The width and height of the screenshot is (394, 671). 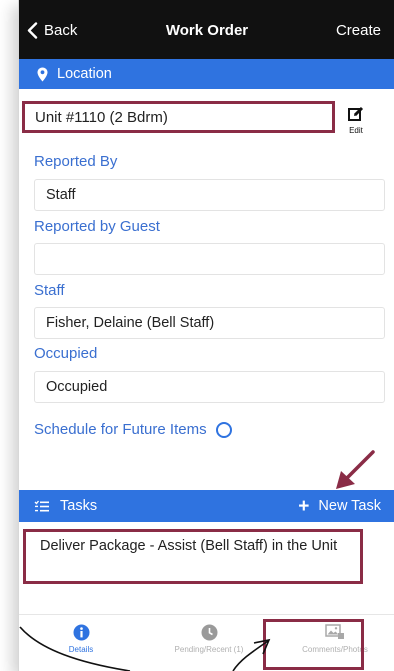 I want to click on create-button: Create, so click(x=358, y=30).